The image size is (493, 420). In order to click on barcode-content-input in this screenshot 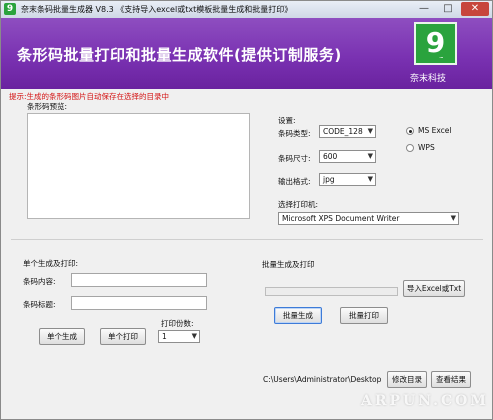, I will do `click(139, 280)`.